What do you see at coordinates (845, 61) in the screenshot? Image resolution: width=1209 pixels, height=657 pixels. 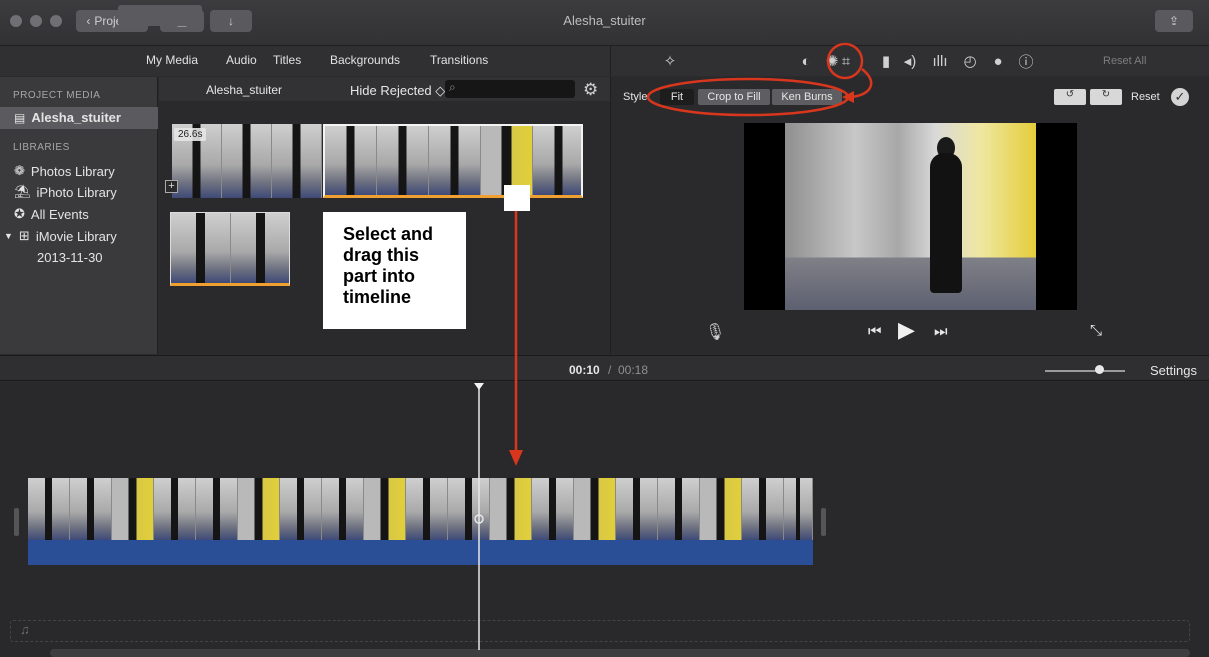 I see `crop-highlight-circle` at bounding box center [845, 61].